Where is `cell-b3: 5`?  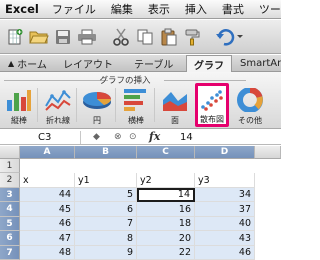 cell-b3: 5 is located at coordinates (106, 195).